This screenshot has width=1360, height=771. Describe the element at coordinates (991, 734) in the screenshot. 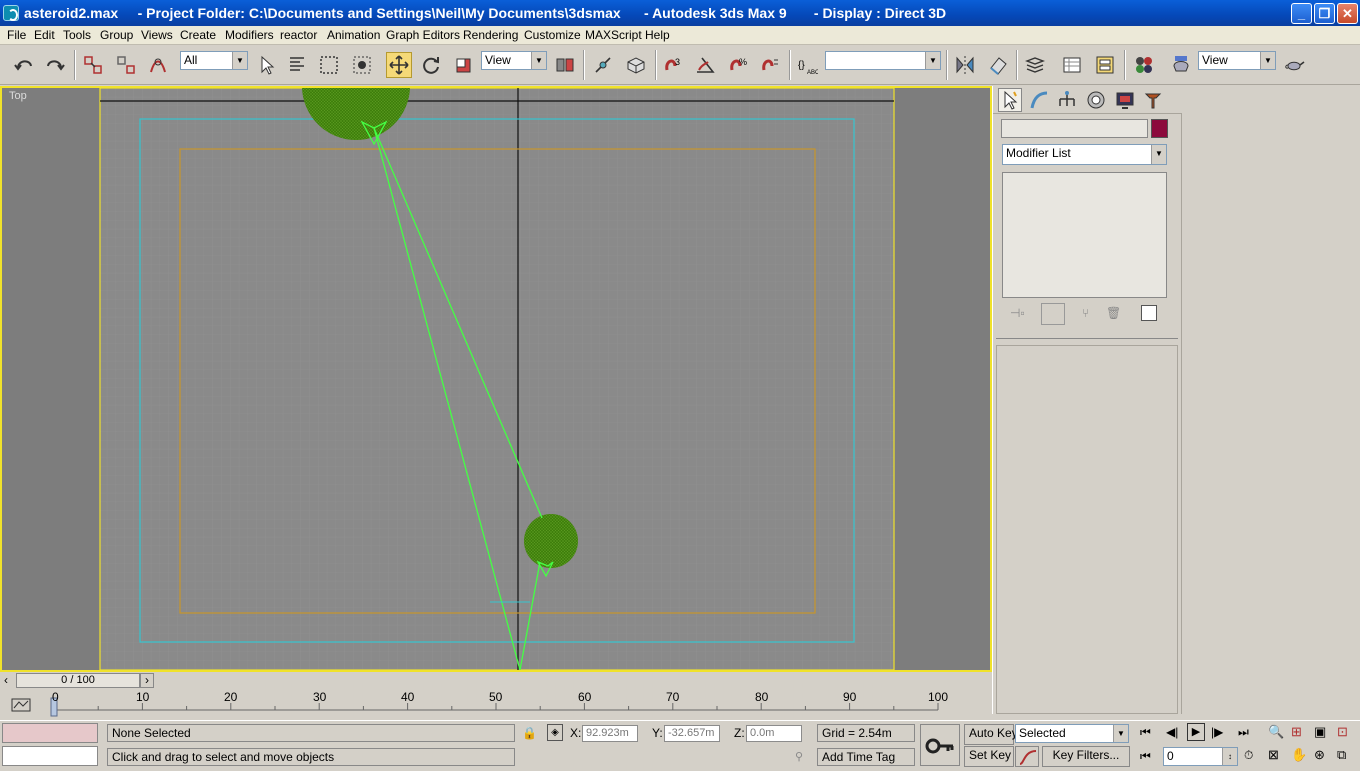

I see `auto-key-button: Auto Key` at that location.